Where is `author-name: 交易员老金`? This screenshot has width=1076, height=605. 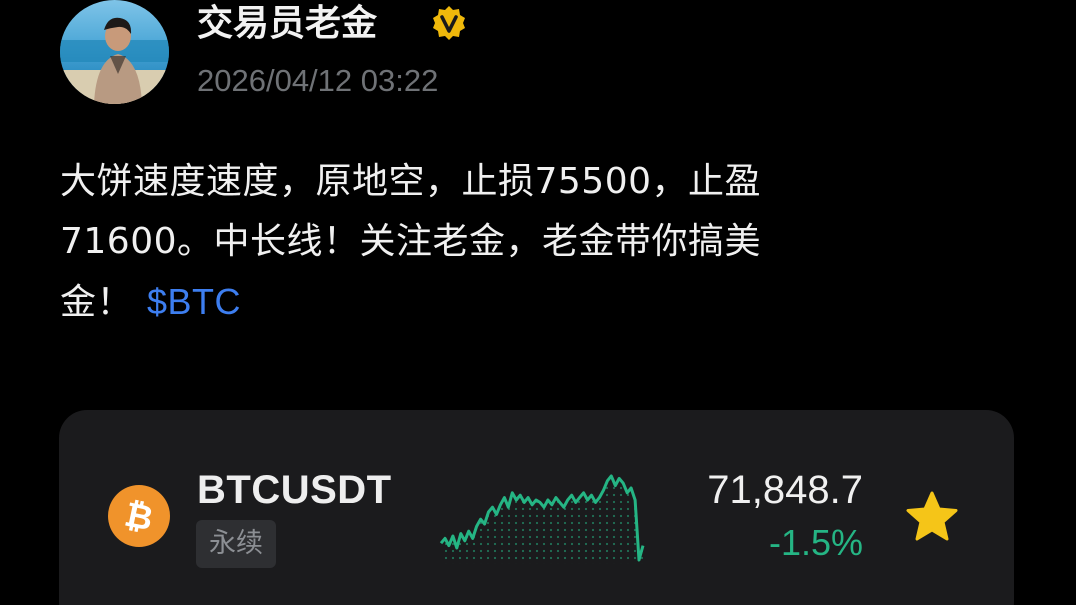 author-name: 交易员老金 is located at coordinates (287, 24).